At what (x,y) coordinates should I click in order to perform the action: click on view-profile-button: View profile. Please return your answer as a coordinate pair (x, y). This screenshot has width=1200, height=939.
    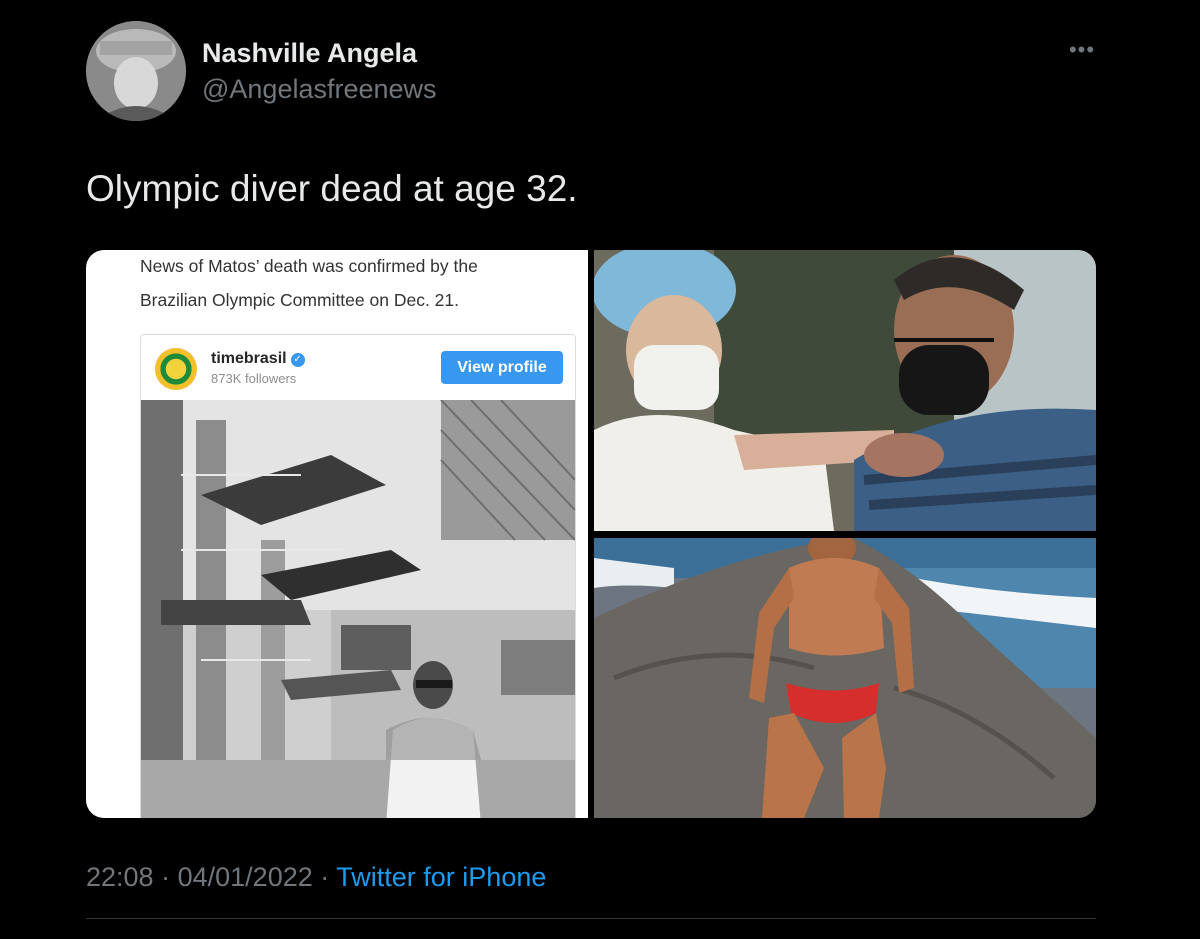
    Looking at the image, I should click on (502, 367).